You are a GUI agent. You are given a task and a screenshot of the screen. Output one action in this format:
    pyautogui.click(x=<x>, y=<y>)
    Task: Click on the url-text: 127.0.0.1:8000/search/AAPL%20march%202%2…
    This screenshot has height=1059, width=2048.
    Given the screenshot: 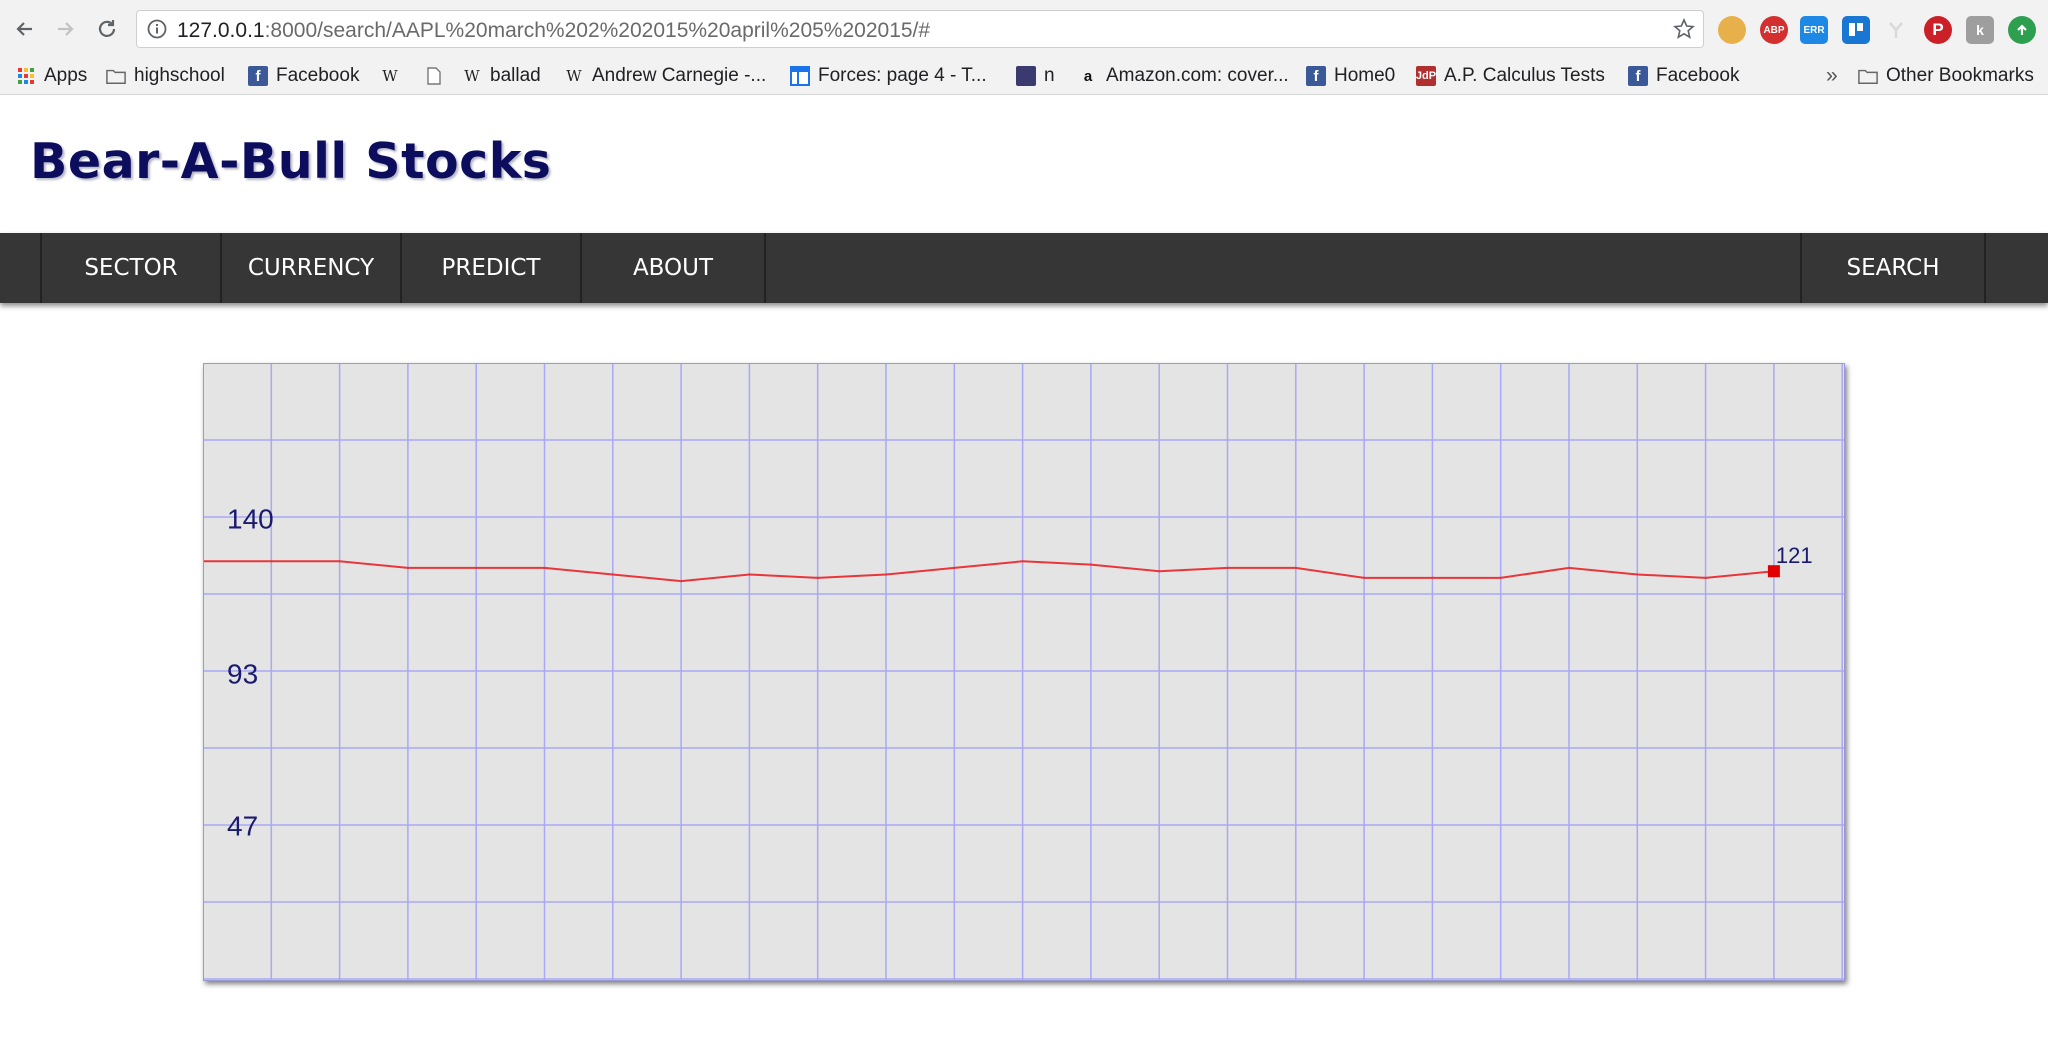 What is the action you would take?
    pyautogui.click(x=553, y=31)
    